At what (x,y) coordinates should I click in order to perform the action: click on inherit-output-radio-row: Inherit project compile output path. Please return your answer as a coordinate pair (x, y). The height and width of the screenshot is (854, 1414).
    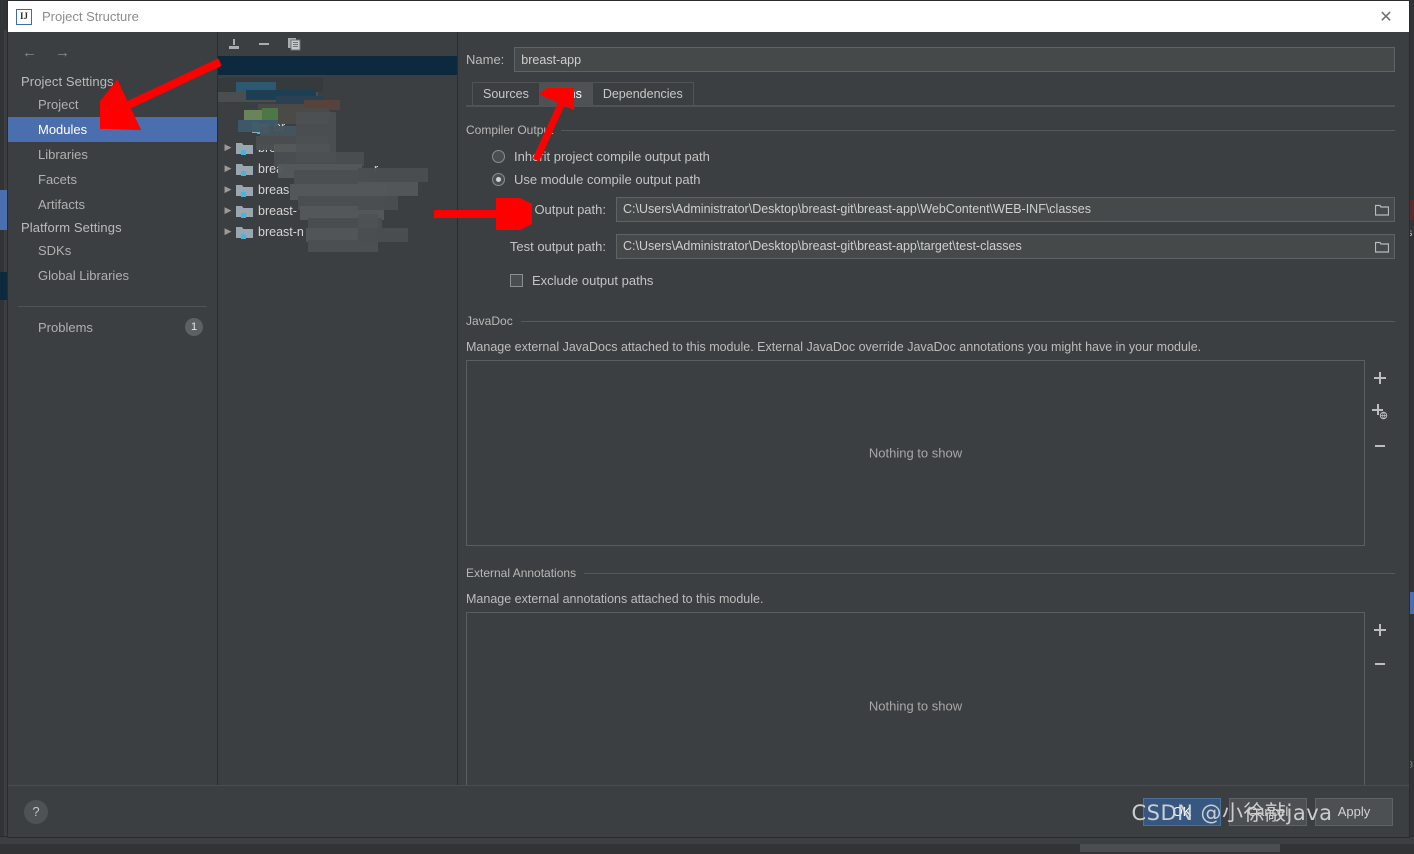
    Looking at the image, I should click on (930, 156).